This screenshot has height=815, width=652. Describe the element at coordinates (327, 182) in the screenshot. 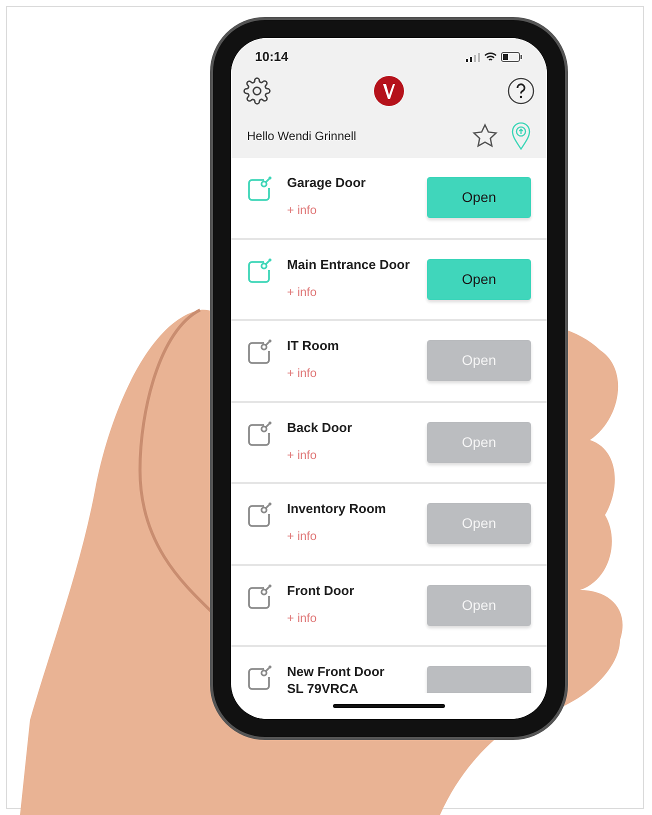

I see `door-name: Garage Door` at that location.